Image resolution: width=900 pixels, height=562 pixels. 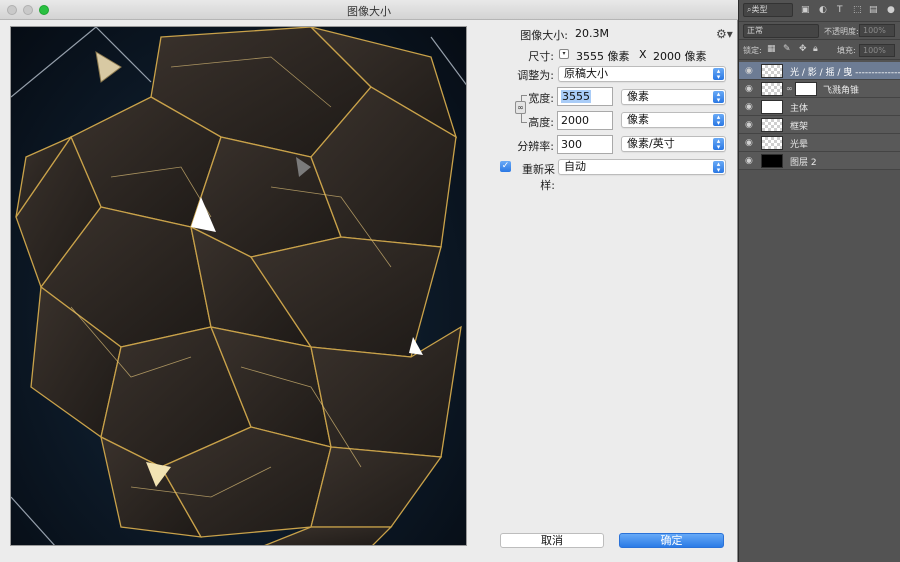 I want to click on gear-icon: ⚙▾, so click(x=724, y=34).